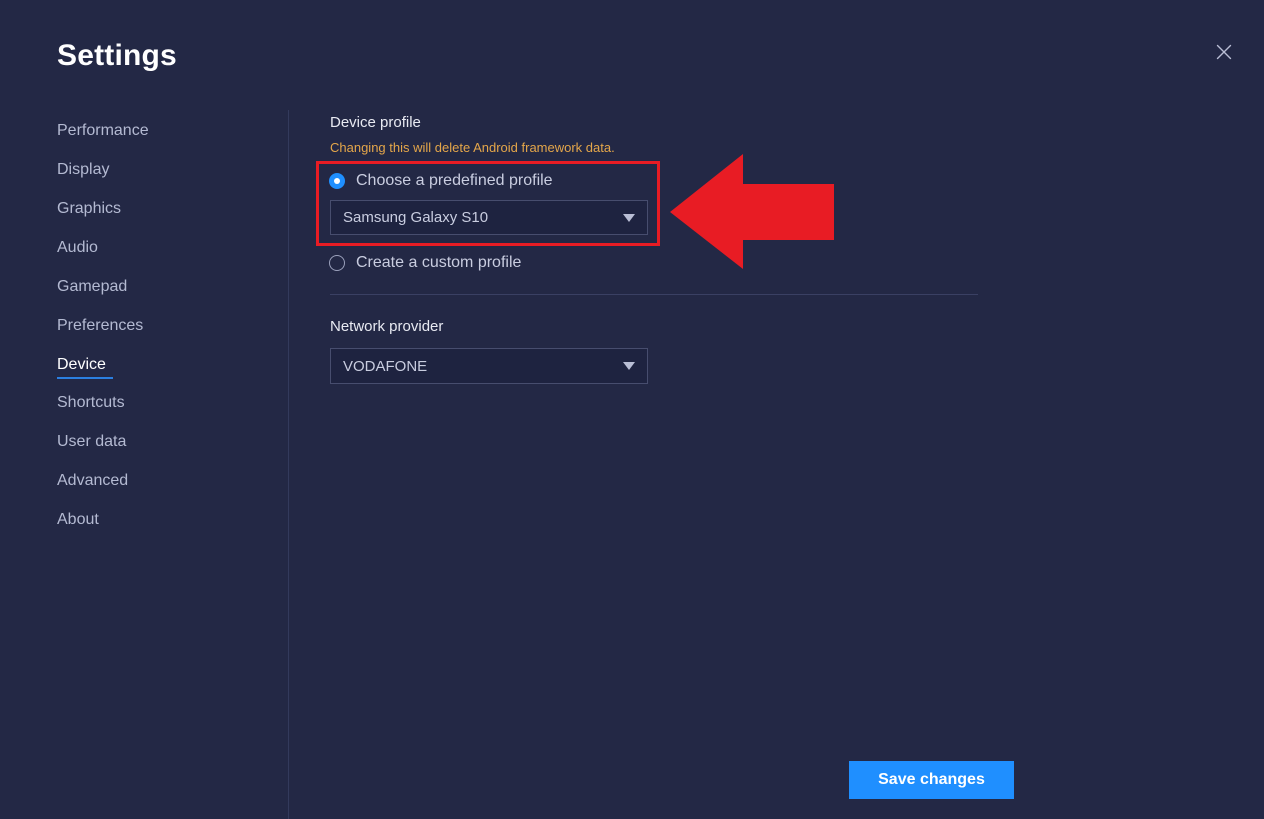  What do you see at coordinates (92, 287) in the screenshot?
I see `sidebar-item-gamepad: Gamepad` at bounding box center [92, 287].